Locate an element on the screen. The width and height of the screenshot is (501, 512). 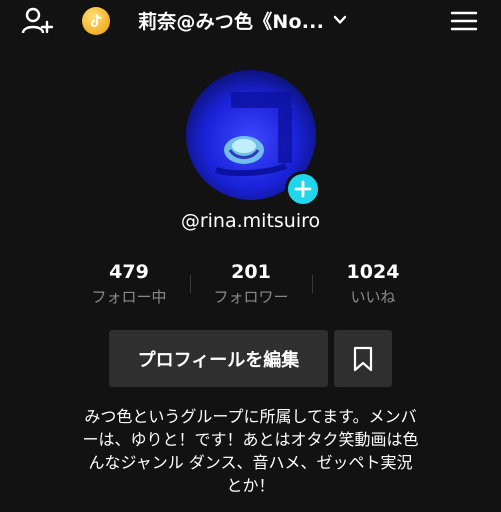
add-avatar-button is located at coordinates (303, 189).